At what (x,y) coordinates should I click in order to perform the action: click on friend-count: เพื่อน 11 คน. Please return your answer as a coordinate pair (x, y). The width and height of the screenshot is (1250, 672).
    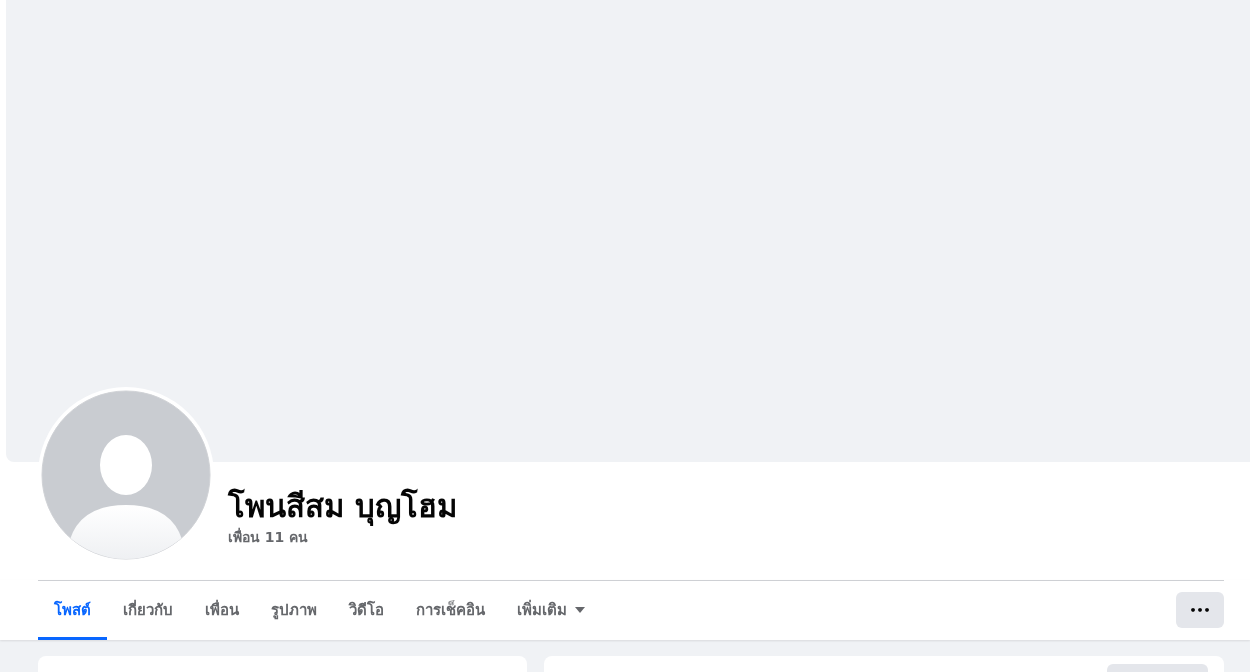
    Looking at the image, I should click on (269, 537).